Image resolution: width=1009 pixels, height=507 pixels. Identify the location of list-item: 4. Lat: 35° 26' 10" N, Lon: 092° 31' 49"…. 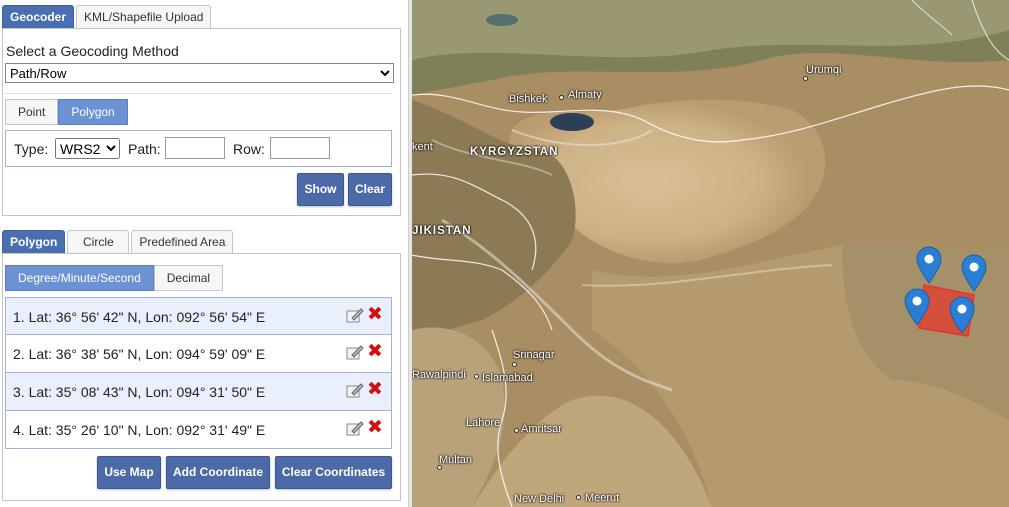
(198, 430).